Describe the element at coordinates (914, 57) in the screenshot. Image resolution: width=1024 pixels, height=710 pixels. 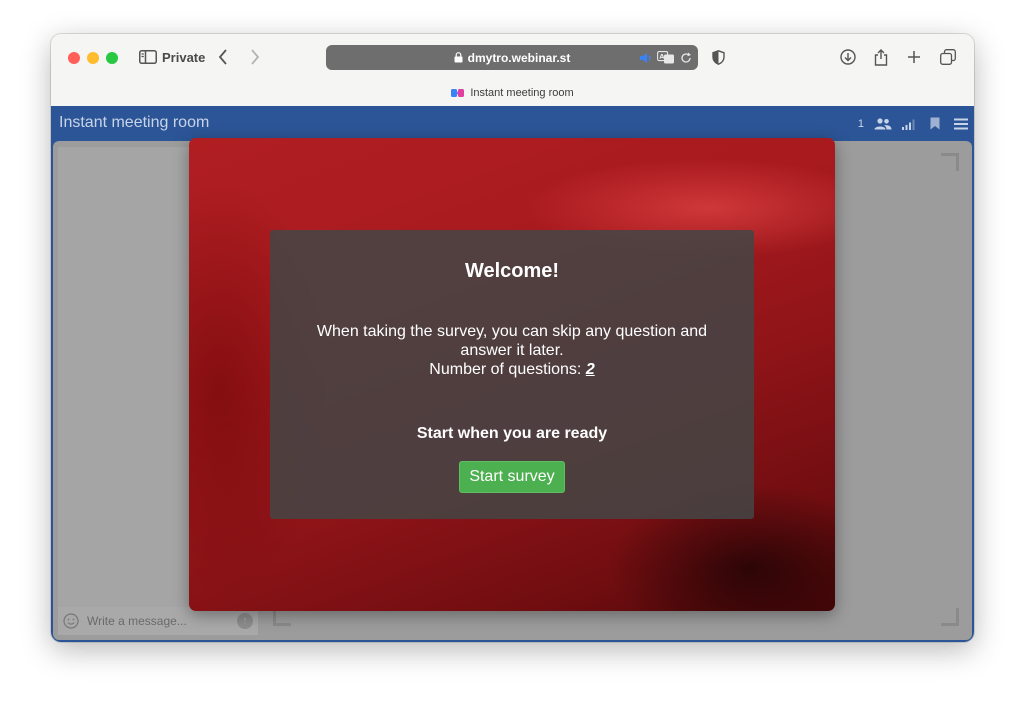
I see `new-tab-icon` at that location.